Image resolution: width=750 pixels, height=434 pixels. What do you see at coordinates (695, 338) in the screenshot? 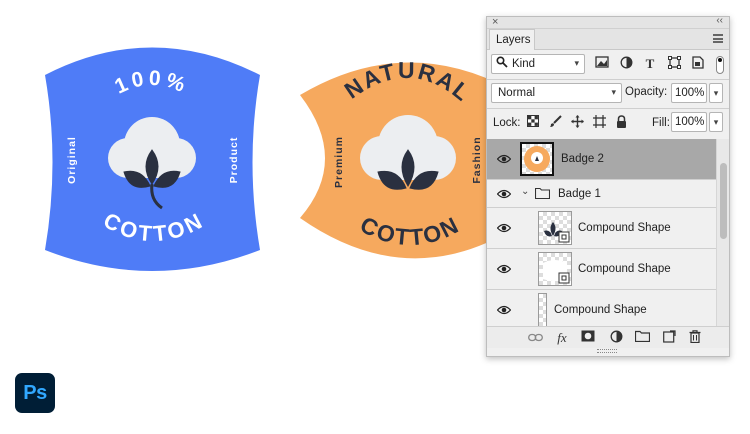
I see `trash-icon` at bounding box center [695, 338].